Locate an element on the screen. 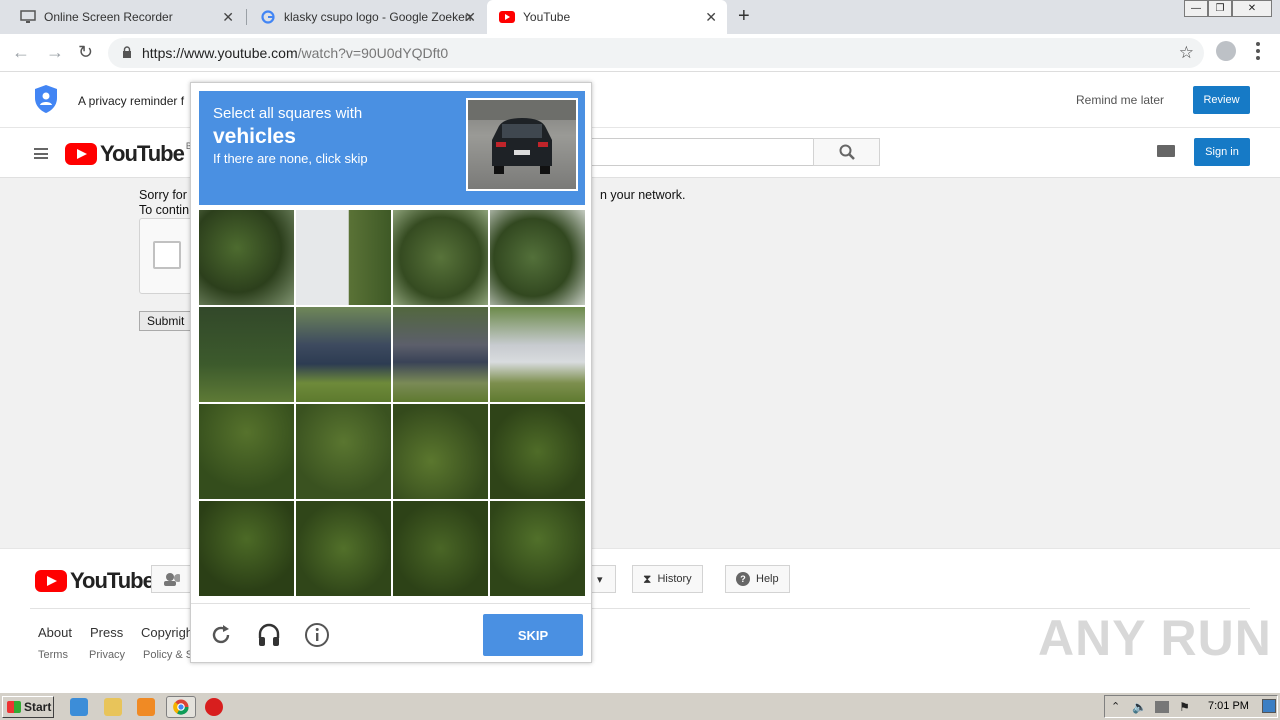  skip-button: SKIP is located at coordinates (533, 635).